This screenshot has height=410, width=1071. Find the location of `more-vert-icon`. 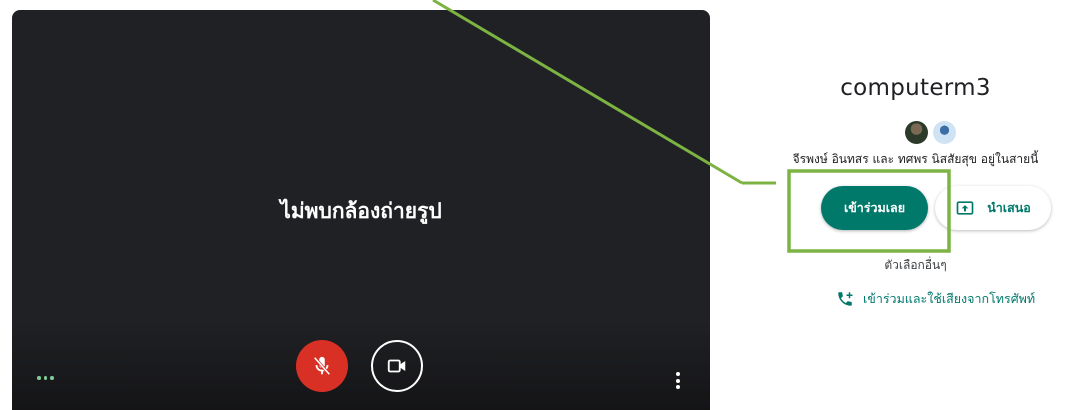

more-vert-icon is located at coordinates (678, 380).